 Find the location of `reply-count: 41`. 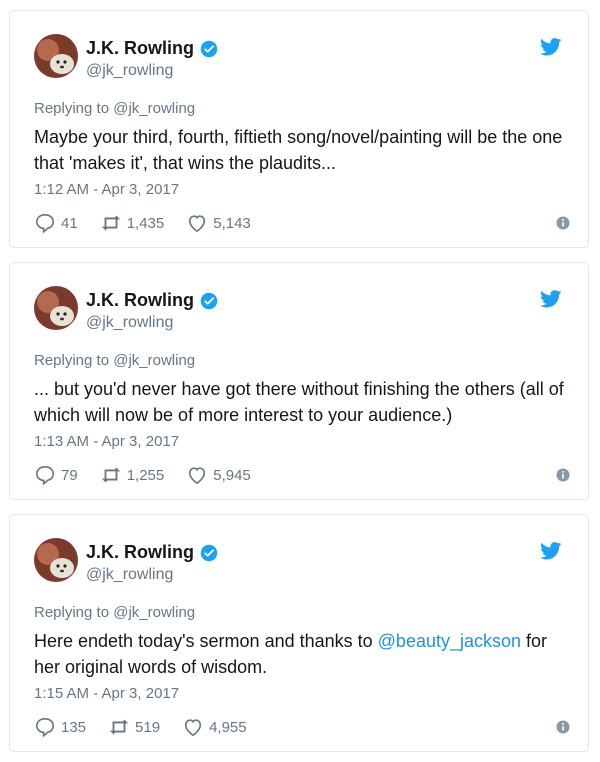

reply-count: 41 is located at coordinates (69, 223).